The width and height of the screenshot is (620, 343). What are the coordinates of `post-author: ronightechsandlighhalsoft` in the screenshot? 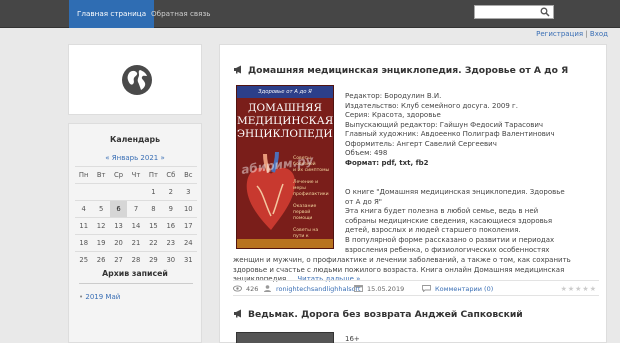 It's located at (311, 289).